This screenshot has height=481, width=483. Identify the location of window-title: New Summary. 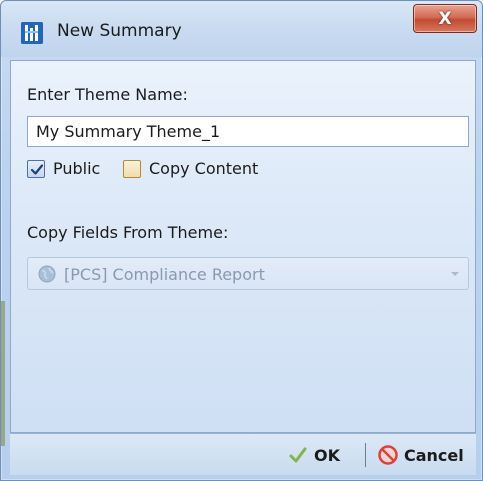
(119, 31).